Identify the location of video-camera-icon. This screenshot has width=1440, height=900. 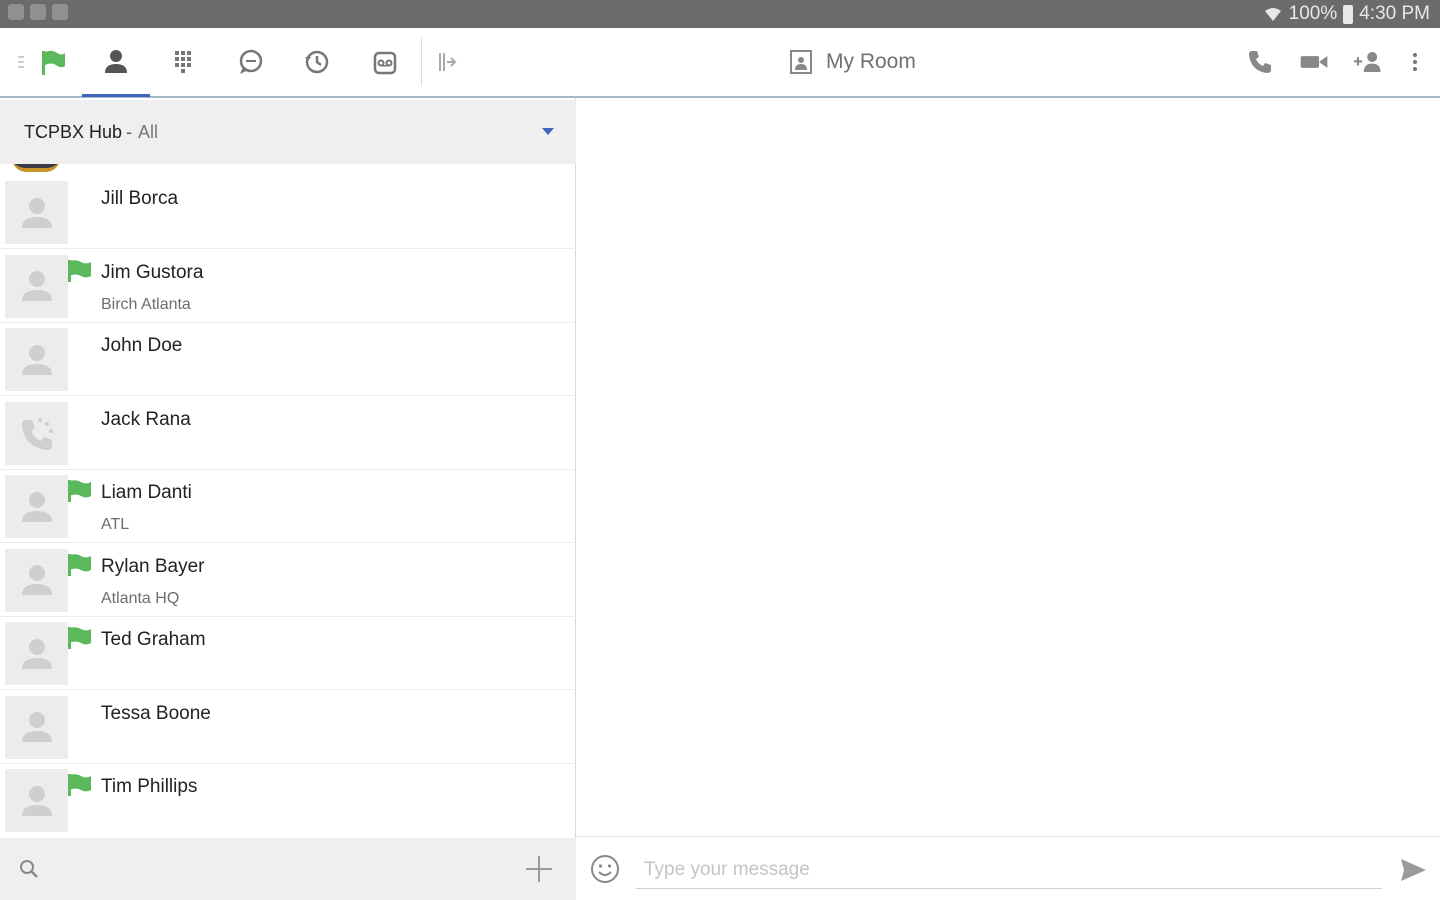
(1314, 62).